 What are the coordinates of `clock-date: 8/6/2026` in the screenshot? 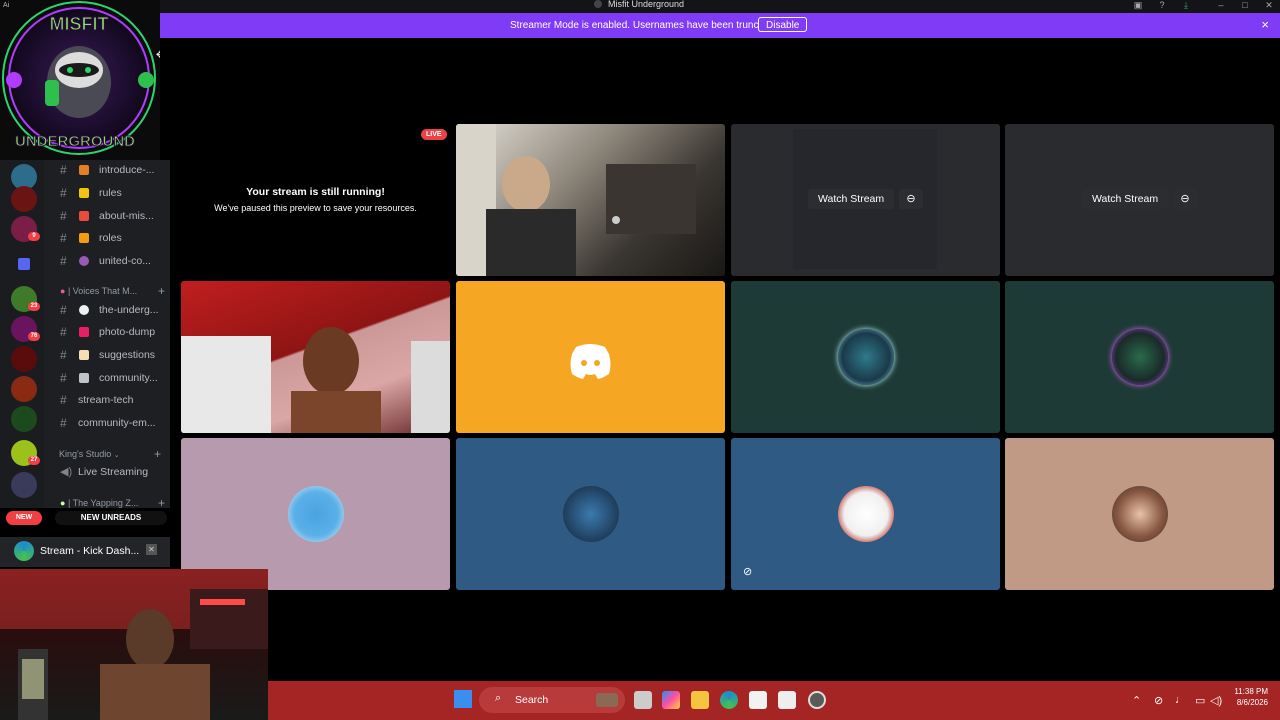 It's located at (1252, 702).